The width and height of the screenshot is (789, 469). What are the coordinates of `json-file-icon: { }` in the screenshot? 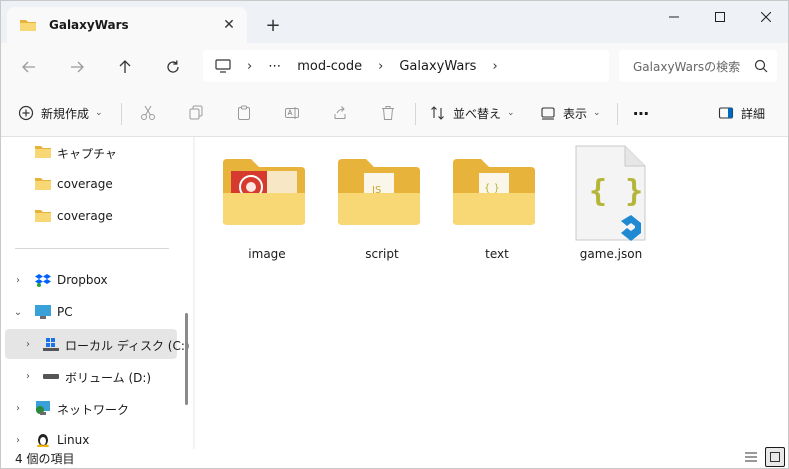 It's located at (611, 194).